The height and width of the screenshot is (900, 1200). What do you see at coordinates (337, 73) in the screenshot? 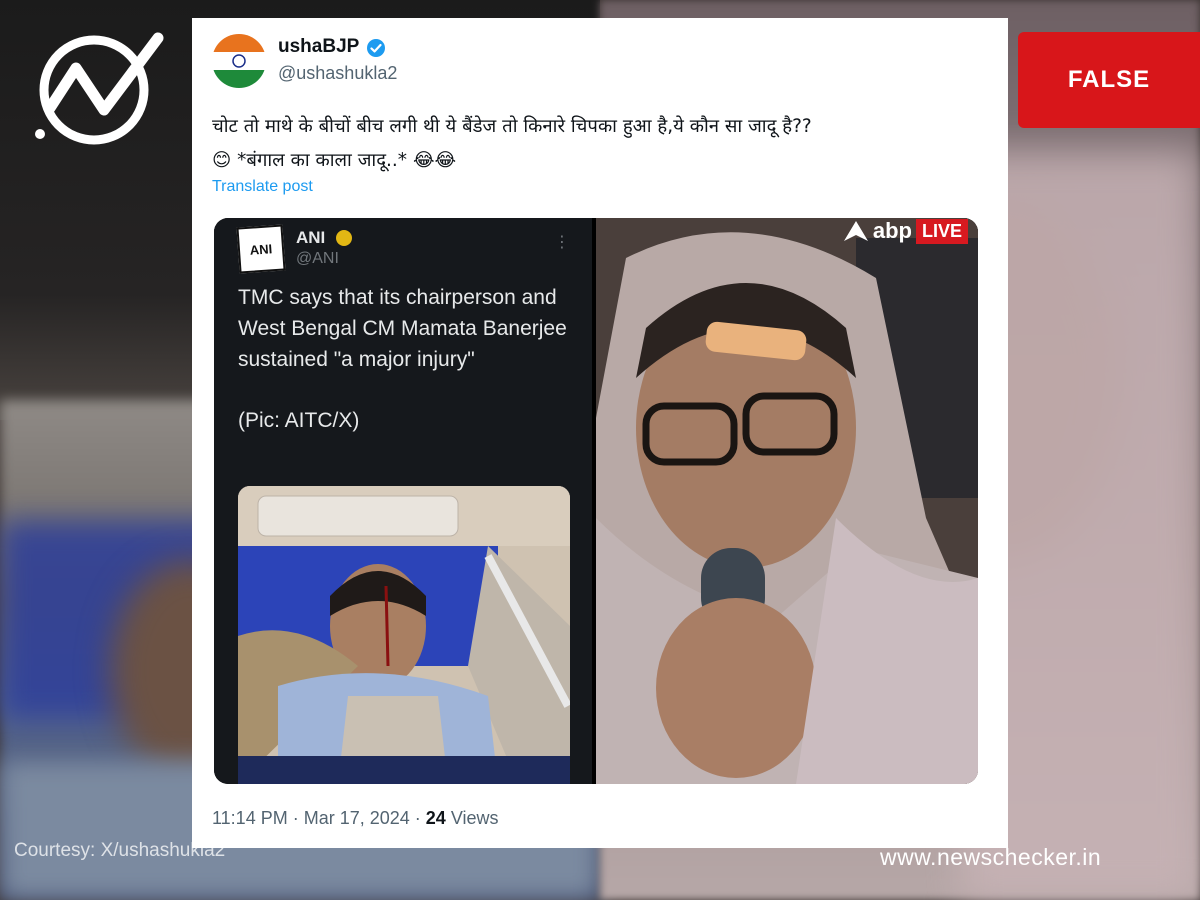
I see `user-handle: @ushashukla2` at bounding box center [337, 73].